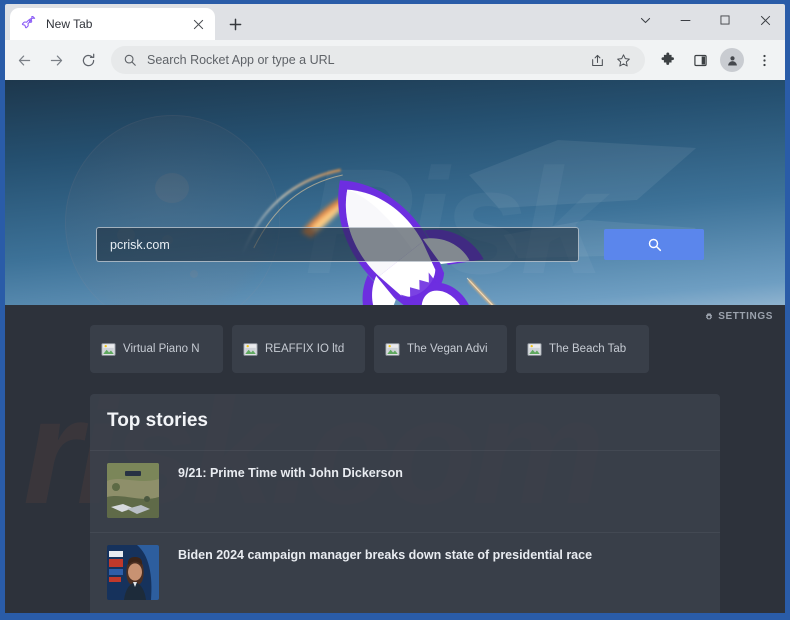  I want to click on shortcut-label: Virtual Piano N, so click(161, 349).